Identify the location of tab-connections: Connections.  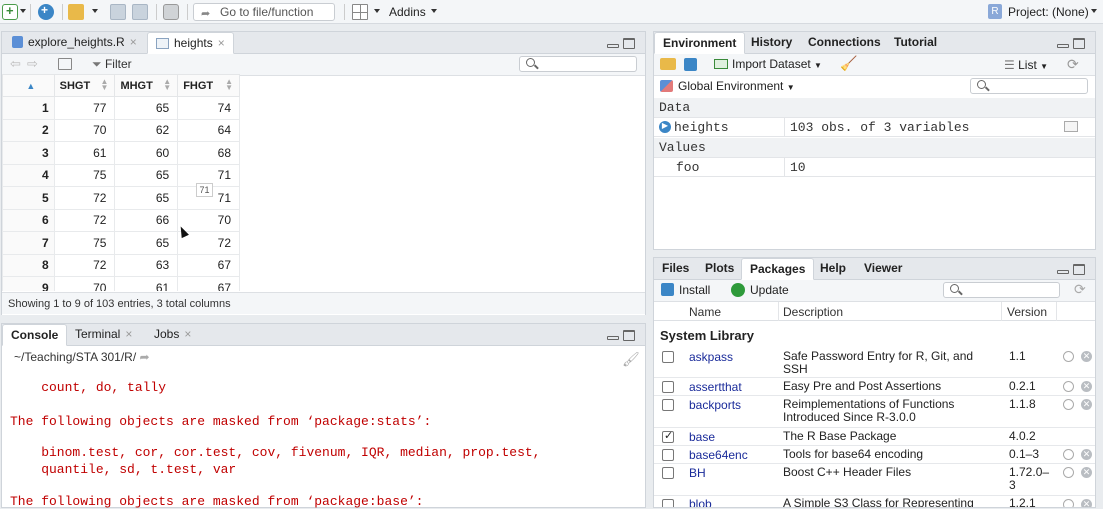
(844, 43).